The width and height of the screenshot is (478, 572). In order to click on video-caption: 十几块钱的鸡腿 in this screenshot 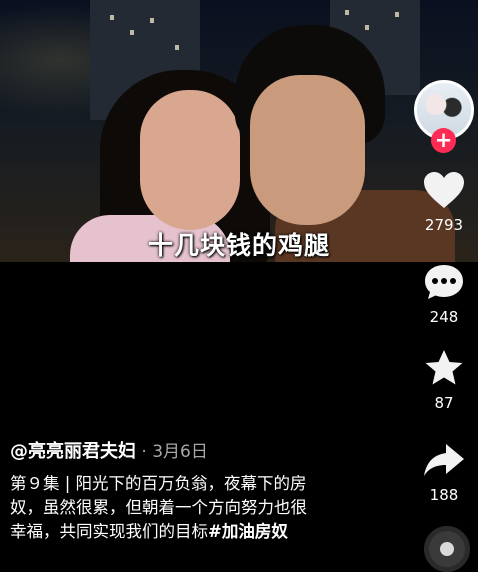, I will do `click(238, 245)`.